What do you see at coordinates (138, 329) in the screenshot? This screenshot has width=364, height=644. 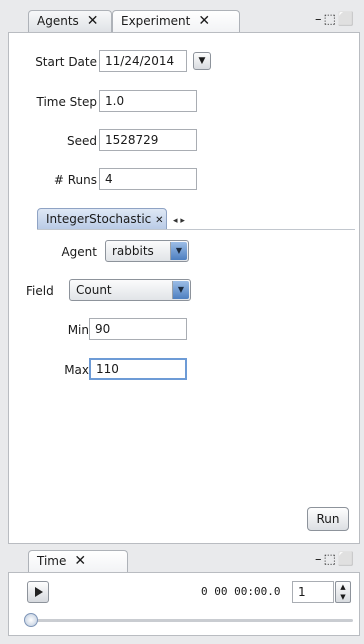 I see `min-field: 90` at bounding box center [138, 329].